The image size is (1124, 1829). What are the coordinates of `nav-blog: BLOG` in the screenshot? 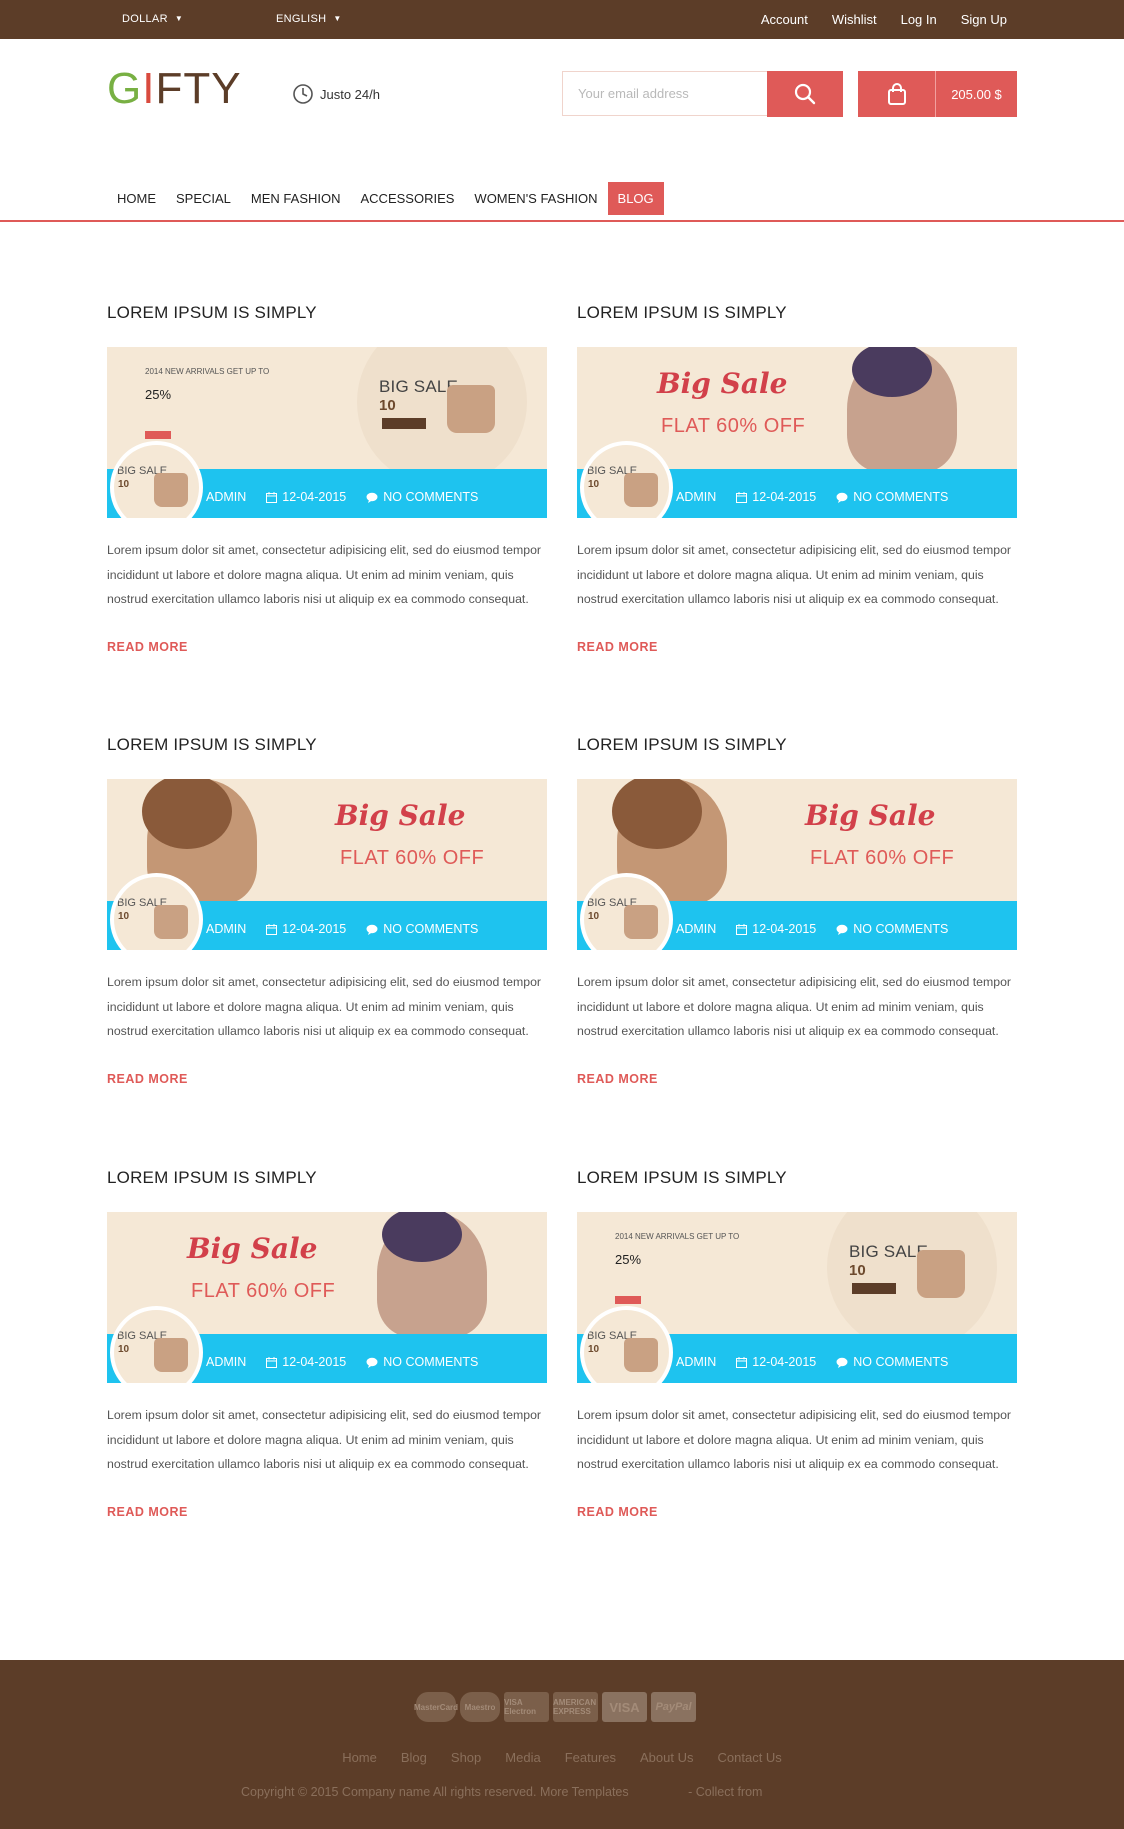 It's located at (635, 198).